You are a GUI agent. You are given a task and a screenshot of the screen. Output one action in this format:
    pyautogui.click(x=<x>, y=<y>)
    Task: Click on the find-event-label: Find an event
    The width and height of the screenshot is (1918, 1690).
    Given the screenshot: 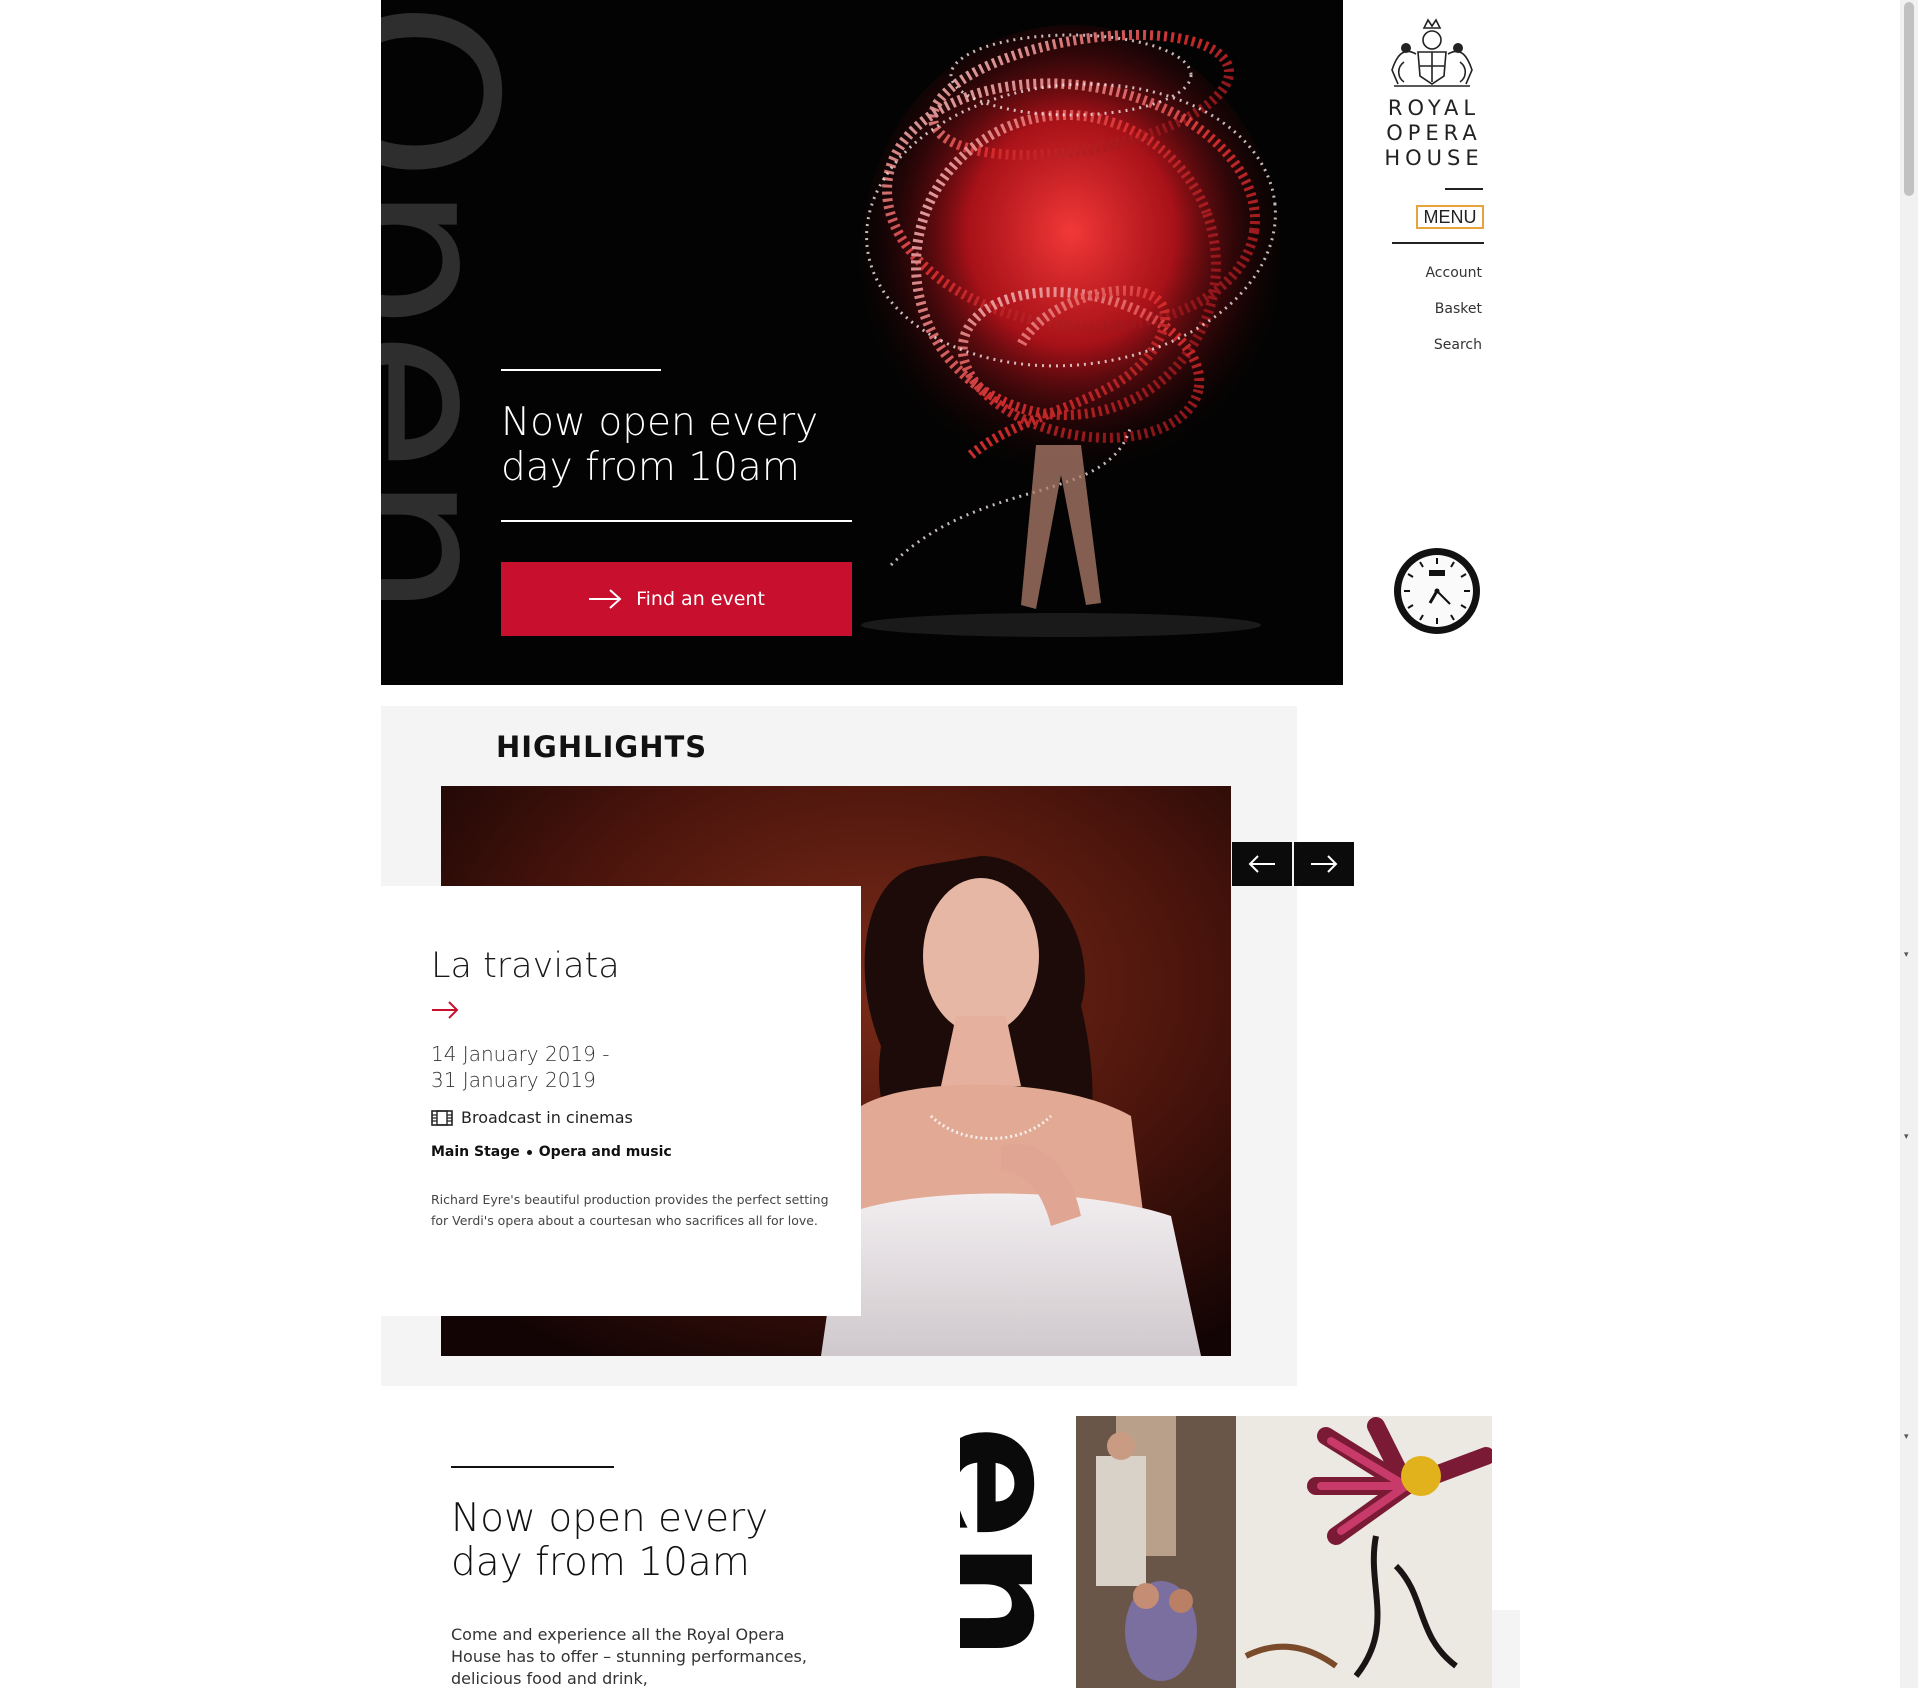 What is the action you would take?
    pyautogui.click(x=700, y=599)
    